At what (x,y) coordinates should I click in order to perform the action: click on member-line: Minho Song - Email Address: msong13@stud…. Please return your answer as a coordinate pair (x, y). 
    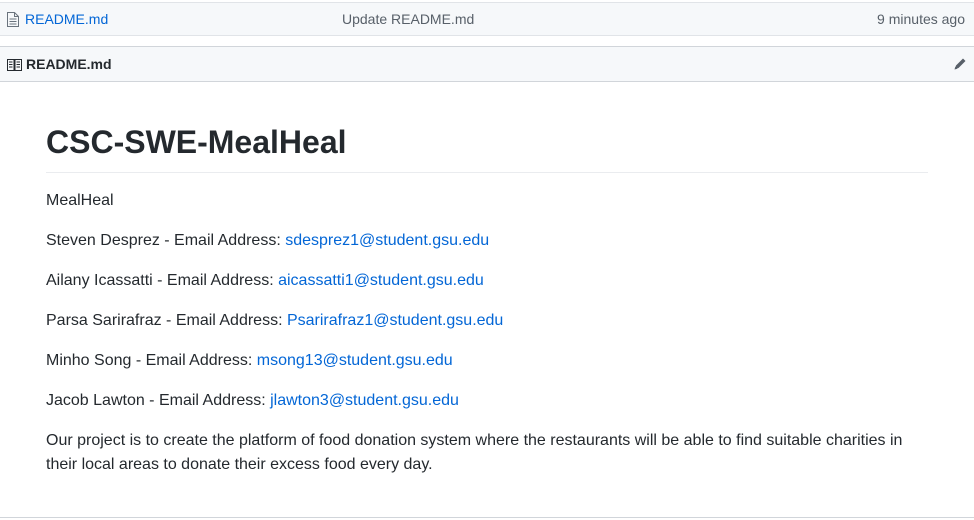
    Looking at the image, I should click on (487, 361).